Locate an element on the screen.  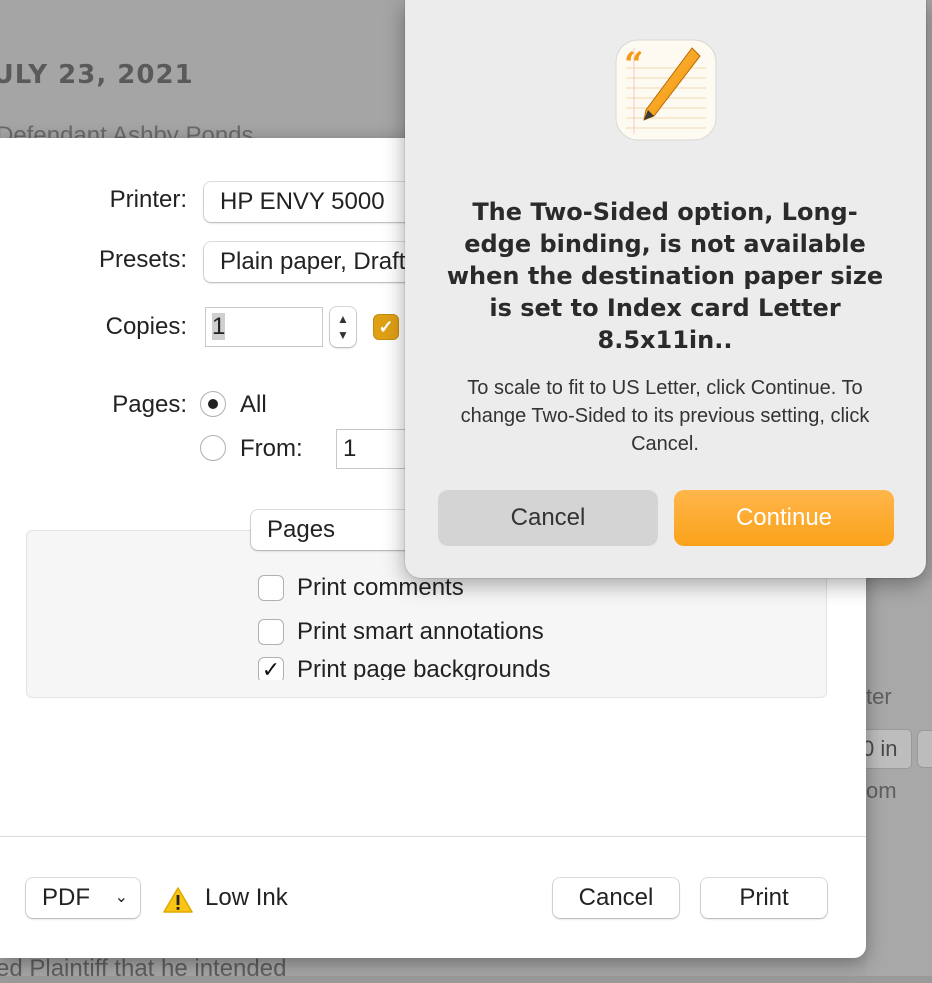
low-ink-label: Low Ink is located at coordinates (246, 897).